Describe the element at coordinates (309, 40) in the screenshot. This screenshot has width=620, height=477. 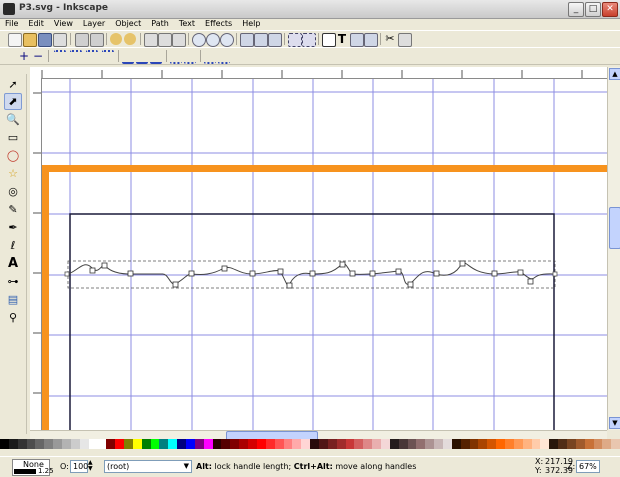
I see `ungroup-icon` at that location.